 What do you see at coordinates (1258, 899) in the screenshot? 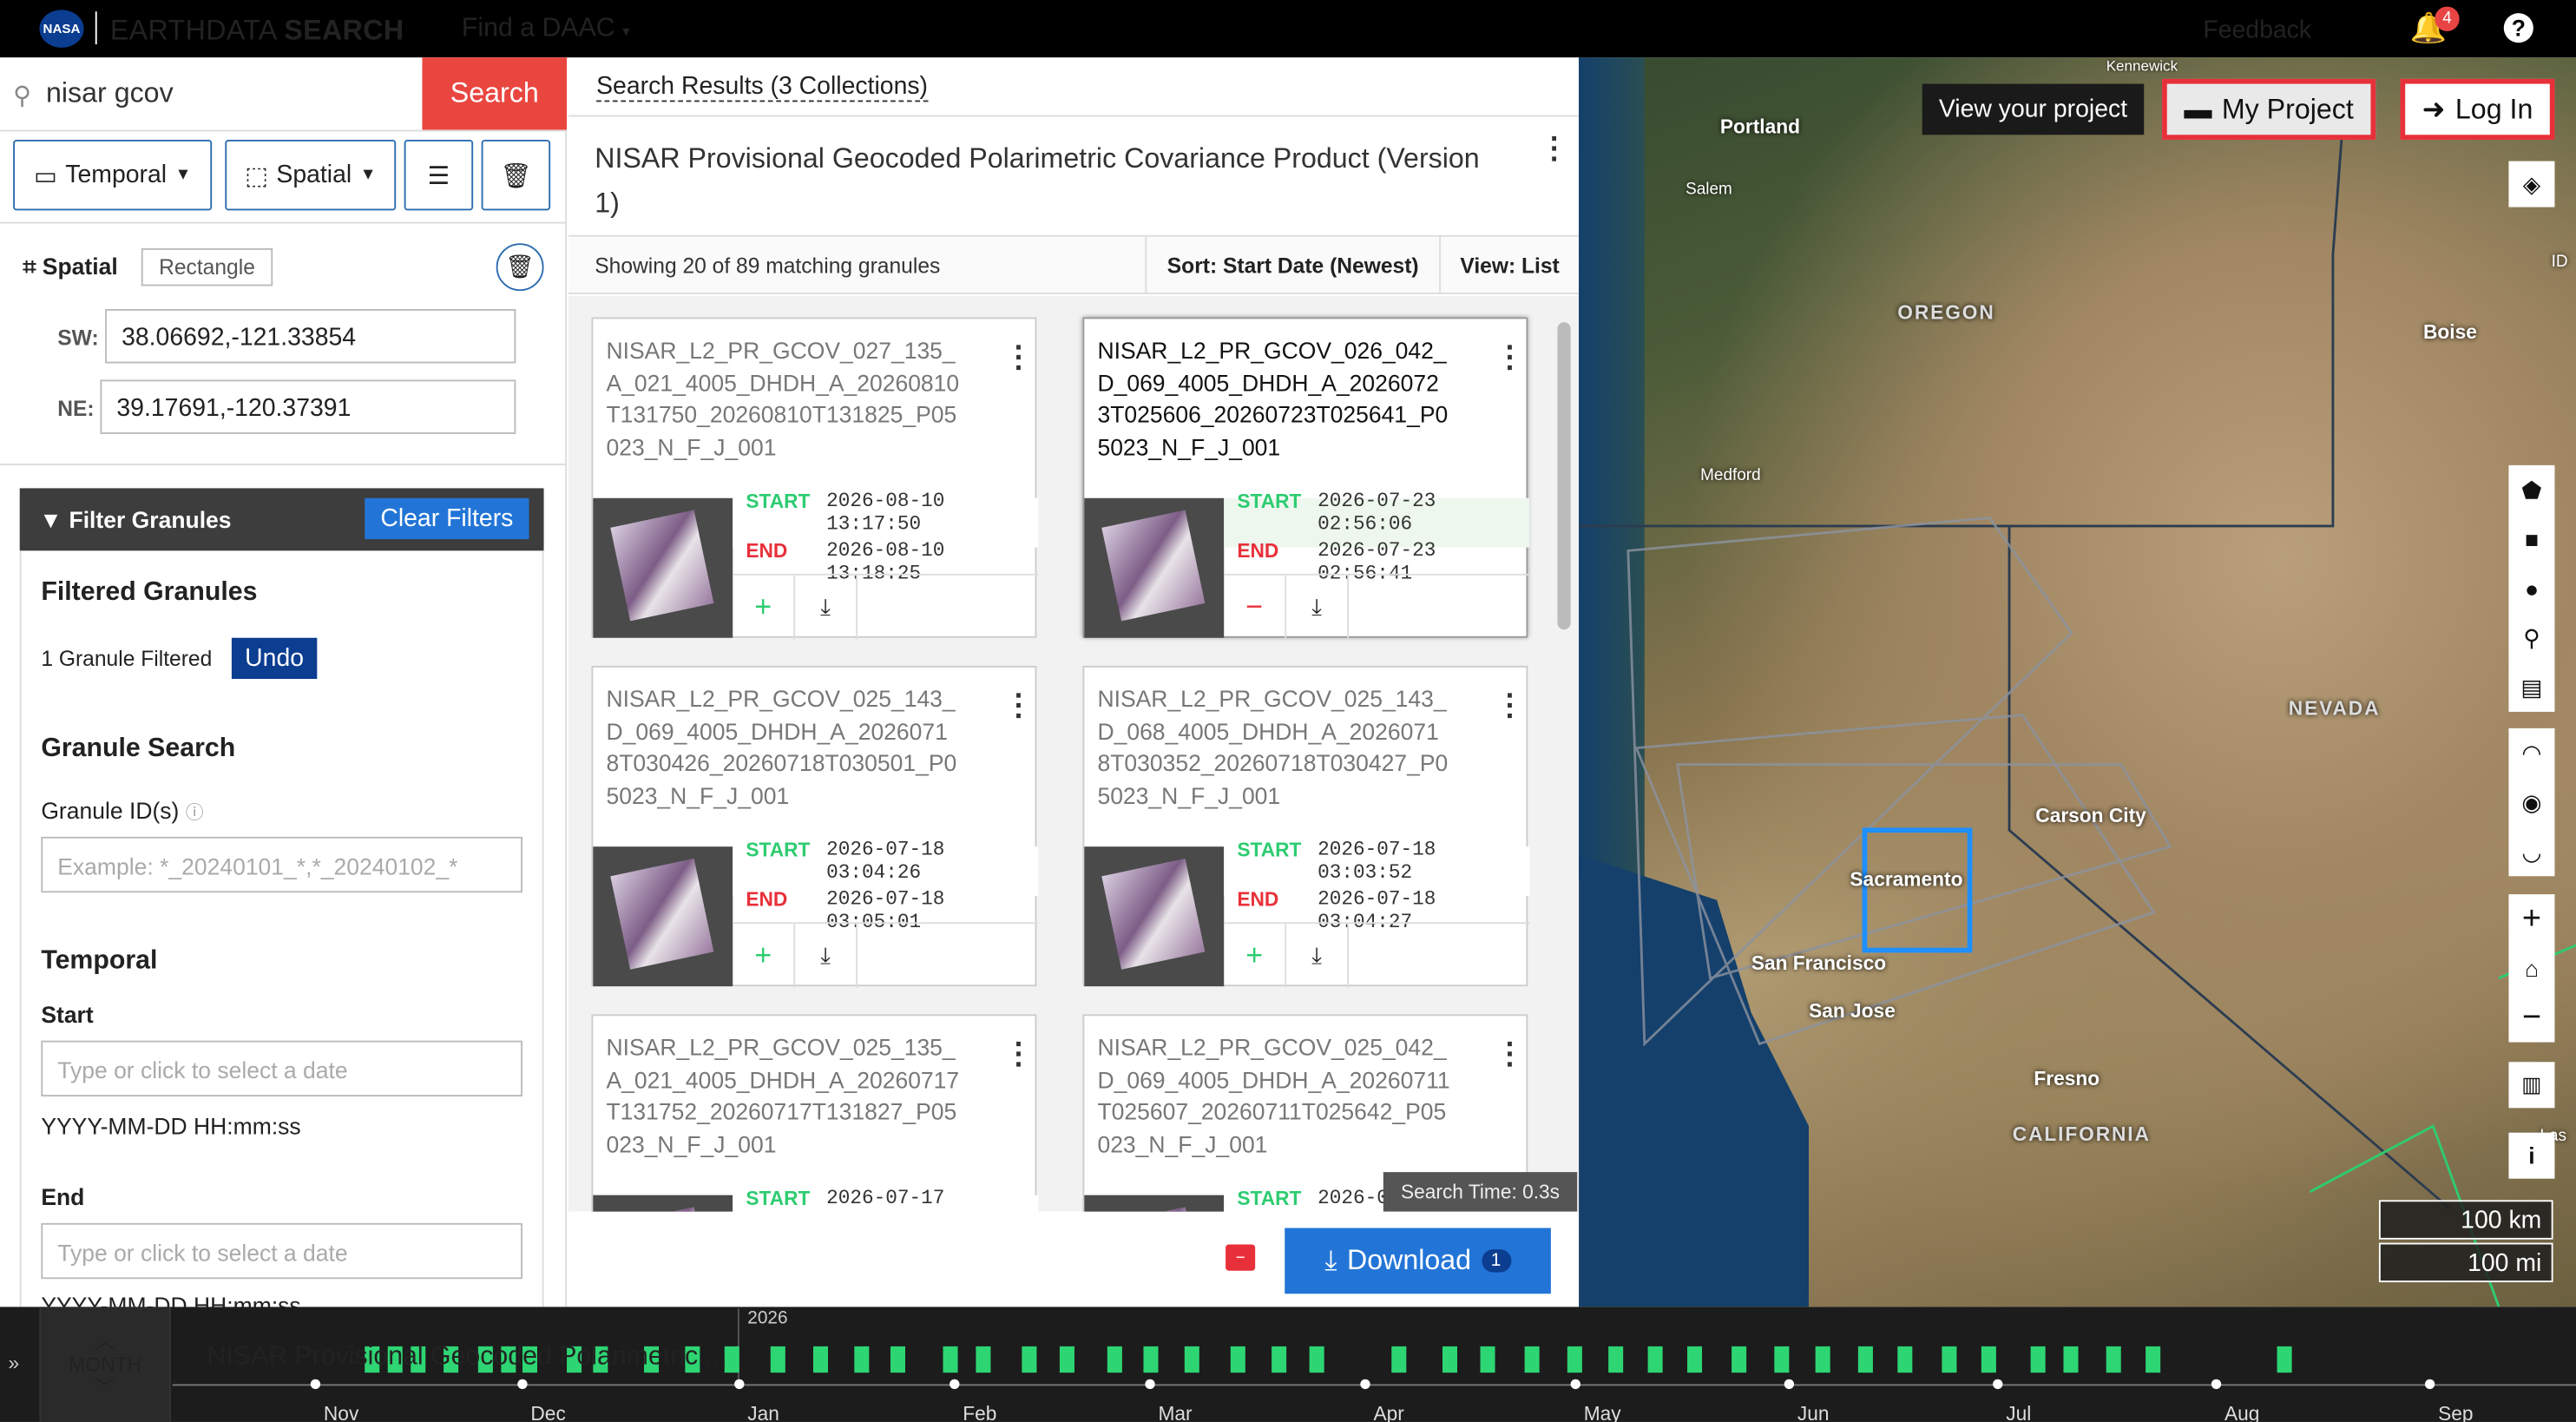
I see `end-label: END` at bounding box center [1258, 899].